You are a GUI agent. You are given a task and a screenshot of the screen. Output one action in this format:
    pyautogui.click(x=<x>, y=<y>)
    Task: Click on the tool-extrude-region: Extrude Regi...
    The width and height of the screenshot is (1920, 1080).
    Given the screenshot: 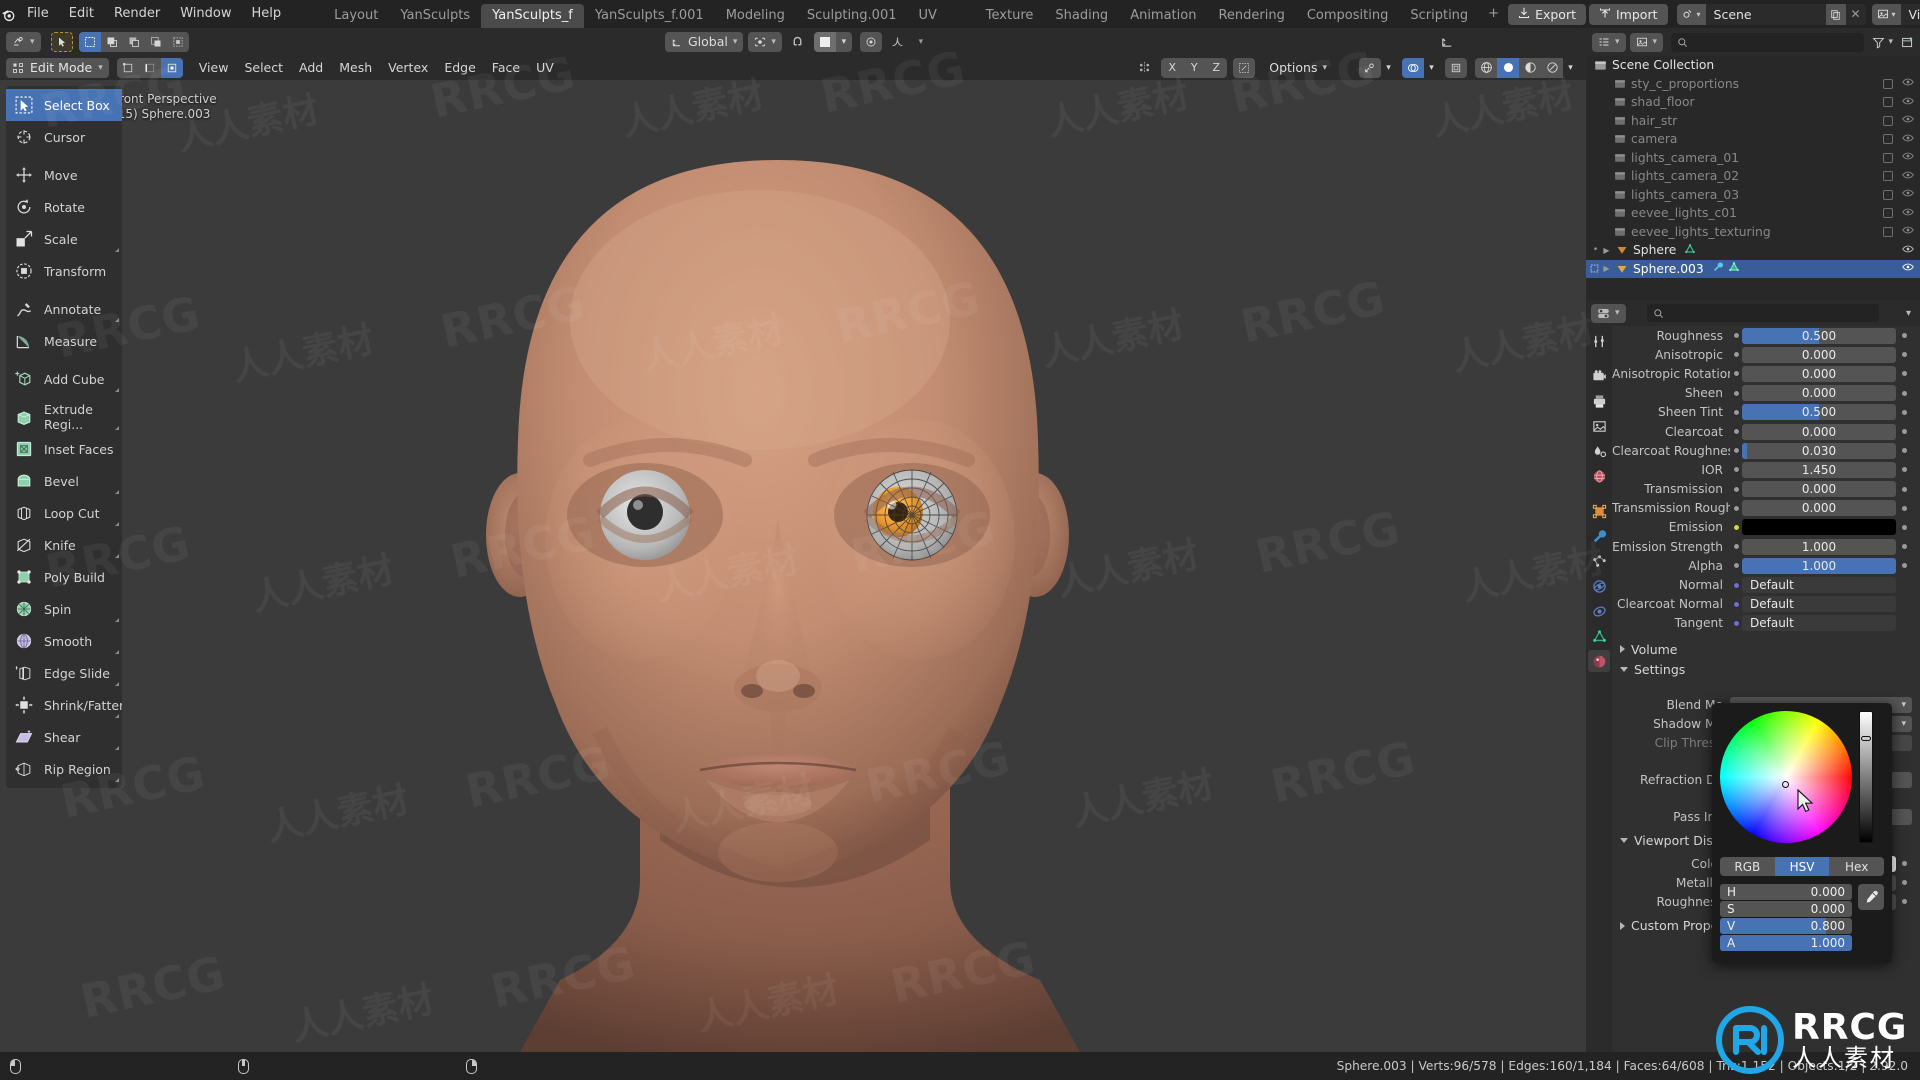 What is the action you would take?
    pyautogui.click(x=64, y=417)
    